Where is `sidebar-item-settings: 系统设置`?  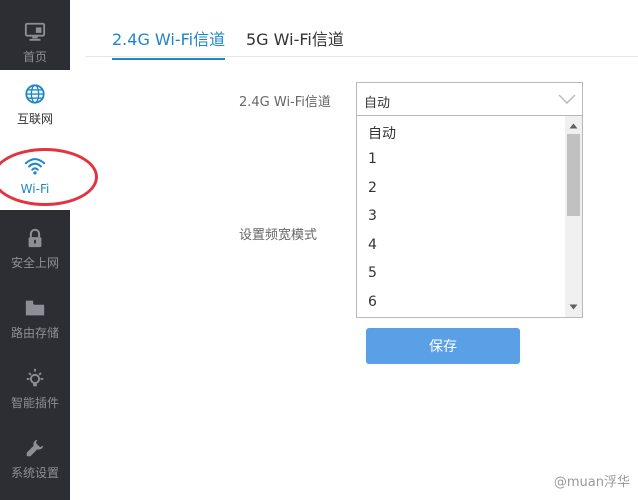 sidebar-item-settings: 系统设置 is located at coordinates (35, 459).